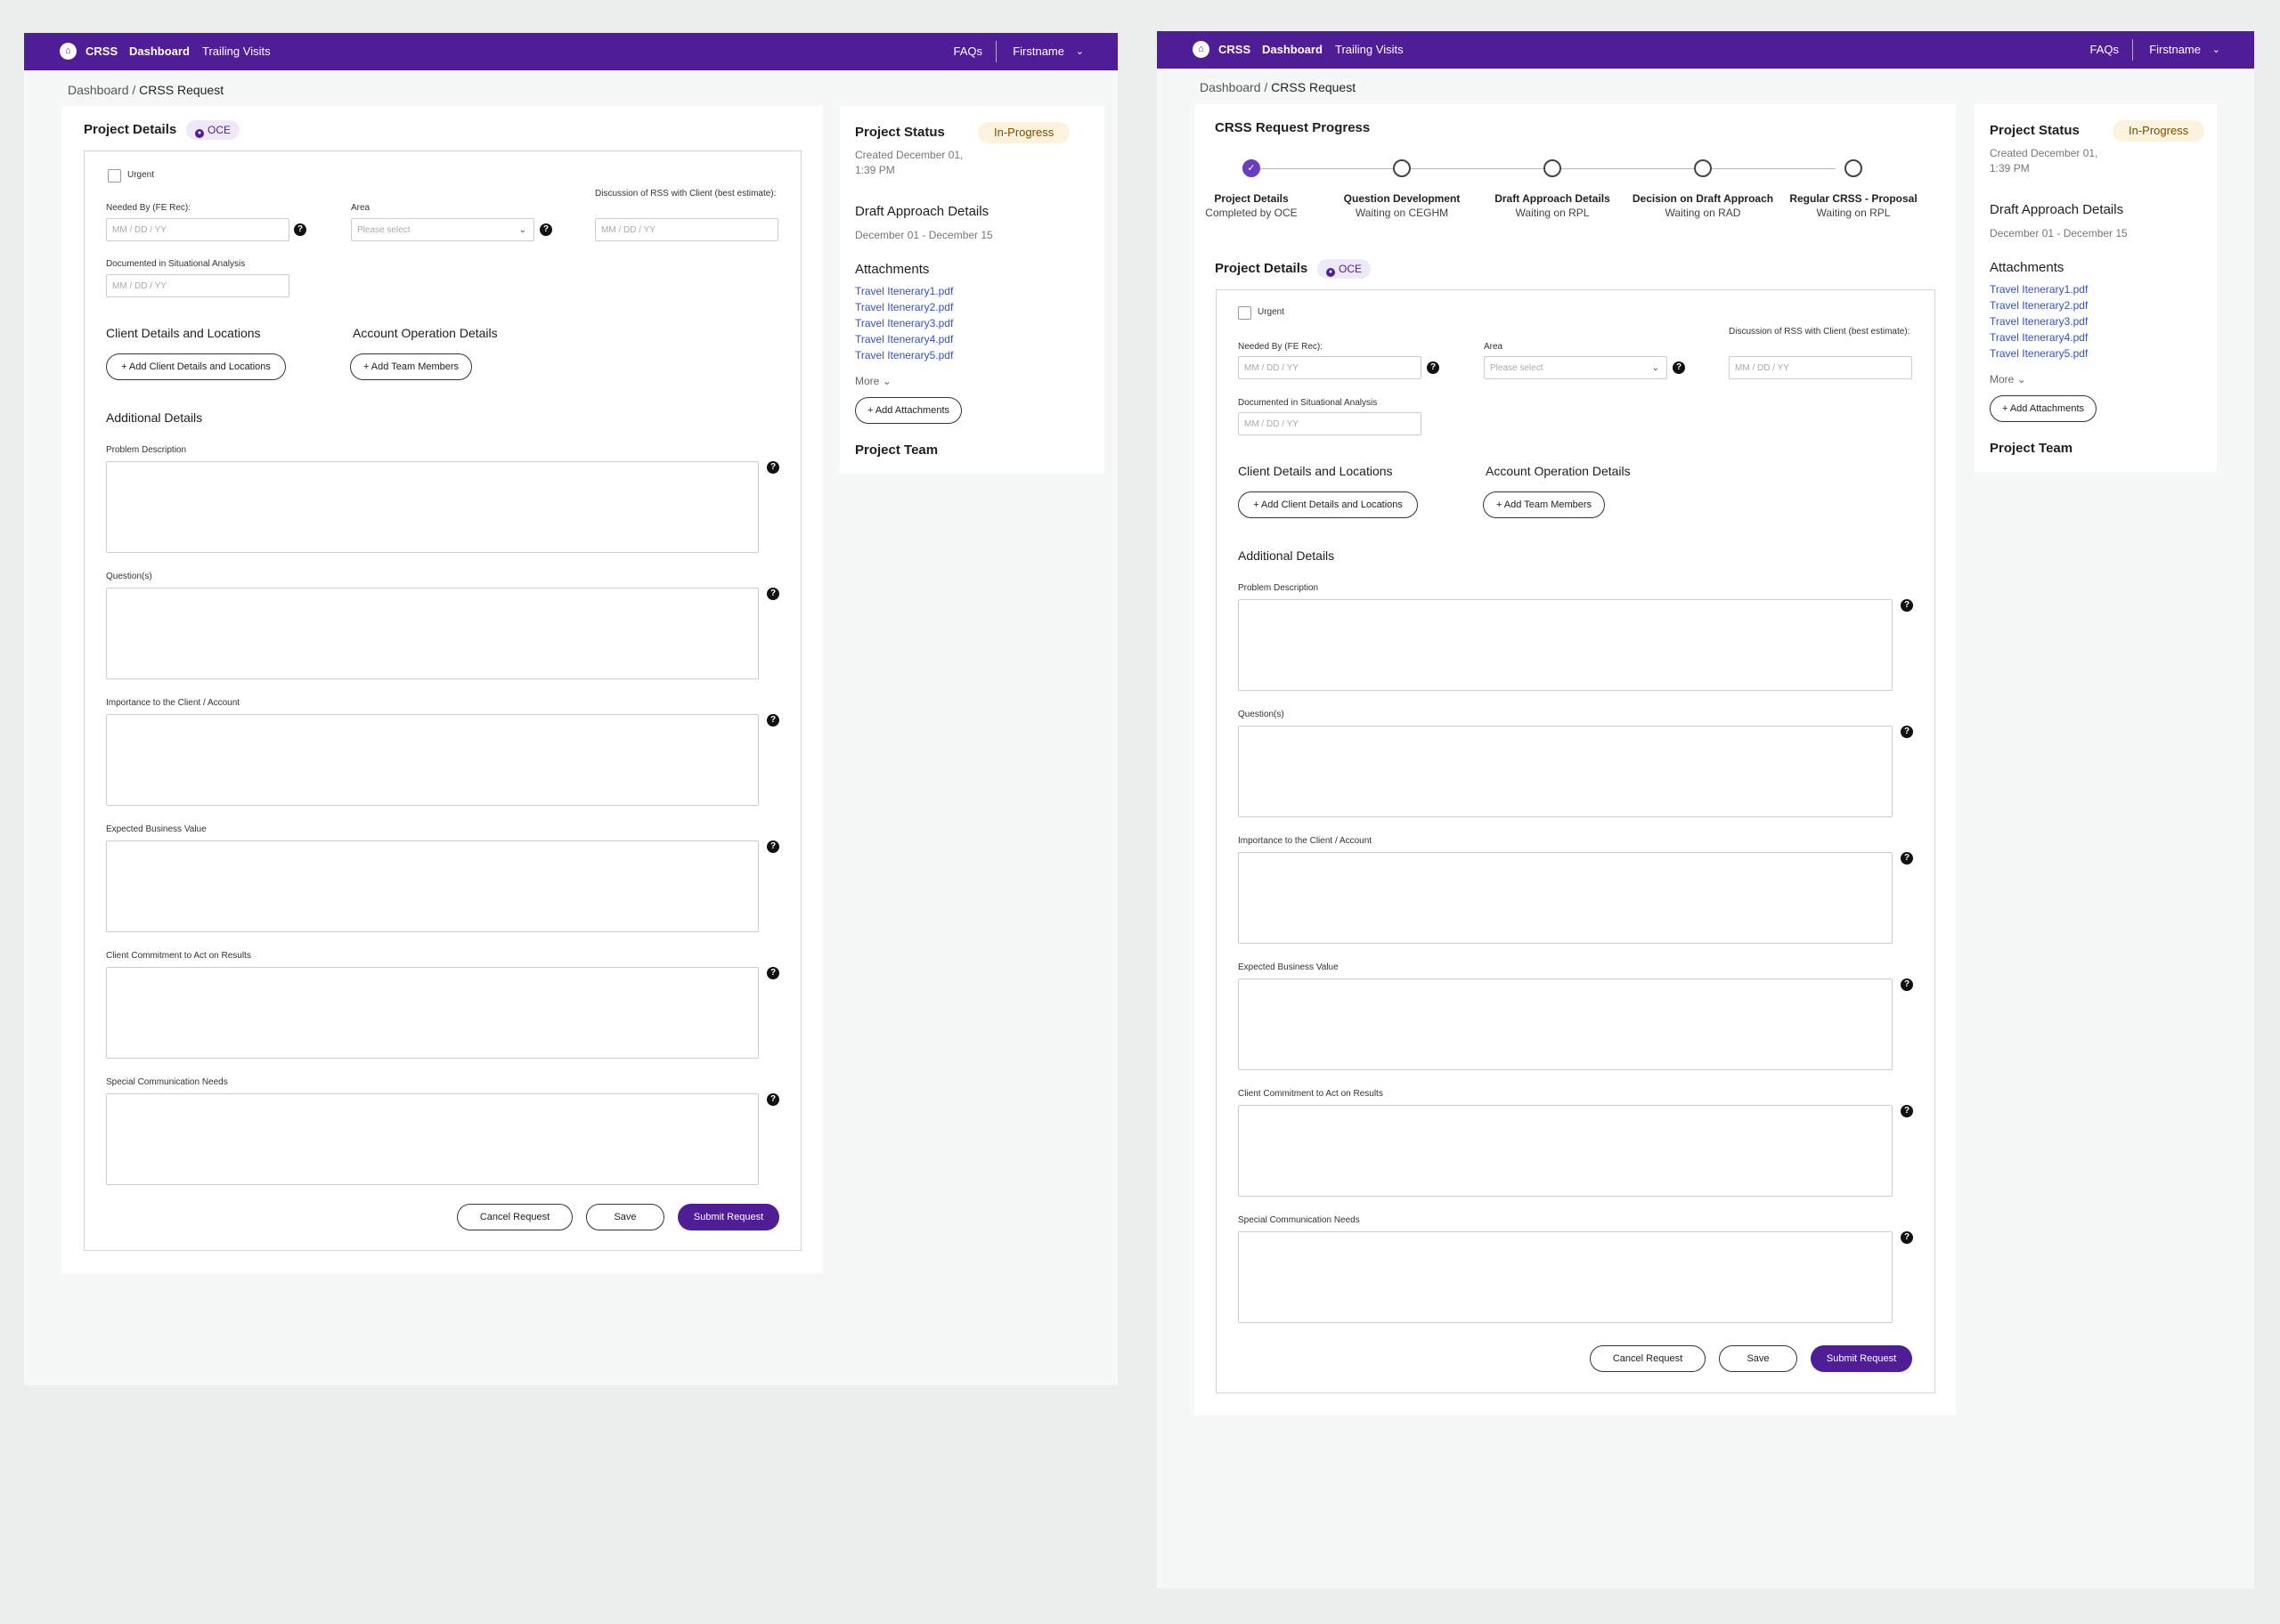 The image size is (2280, 1624). Describe the element at coordinates (1330, 272) in the screenshot. I see `user-icon: ●` at that location.